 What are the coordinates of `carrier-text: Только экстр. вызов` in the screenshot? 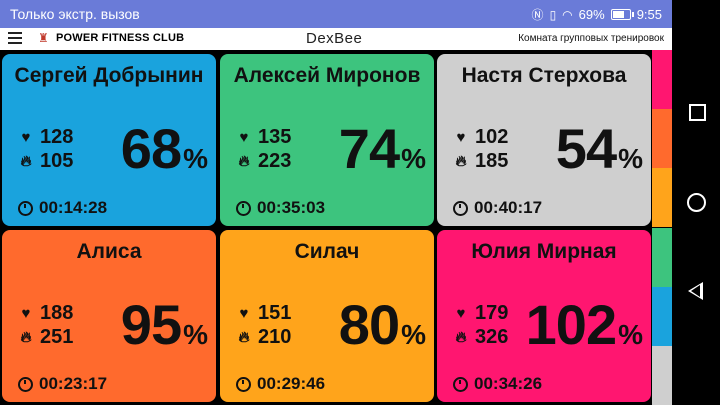 It's located at (75, 14).